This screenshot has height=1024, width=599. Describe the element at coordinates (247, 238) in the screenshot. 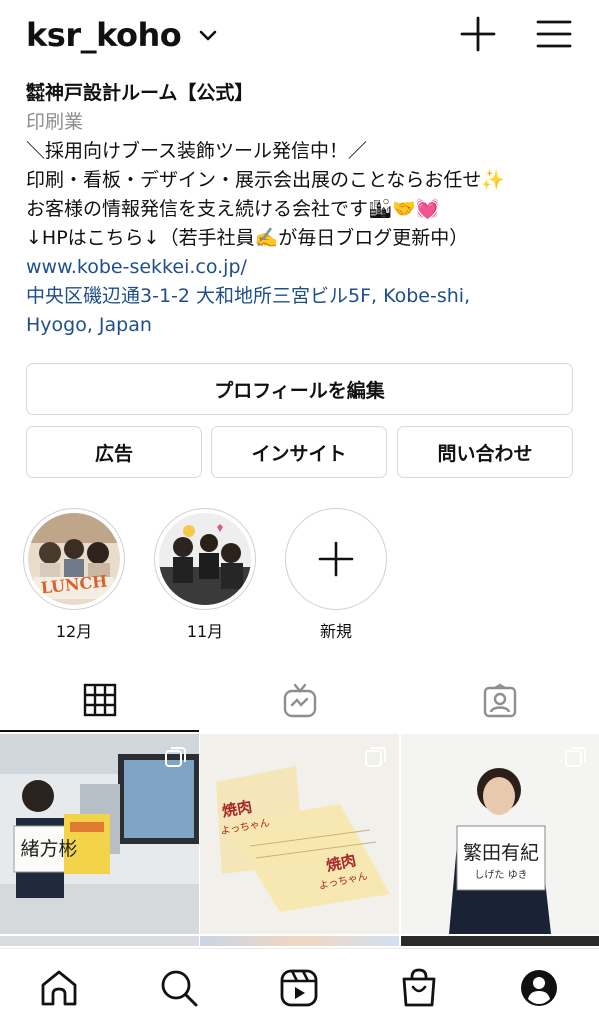

I see `bio-line: ↓HPはこちら↓（若手社員✍️が毎日ブログ更新中）` at that location.